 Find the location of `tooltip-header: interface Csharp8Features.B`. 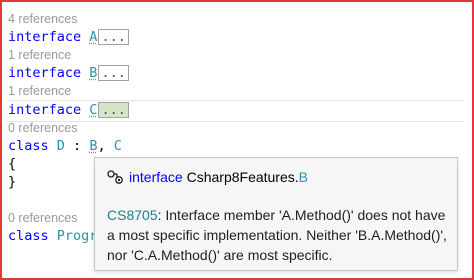

tooltip-header: interface Csharp8Features.B is located at coordinates (207, 177).